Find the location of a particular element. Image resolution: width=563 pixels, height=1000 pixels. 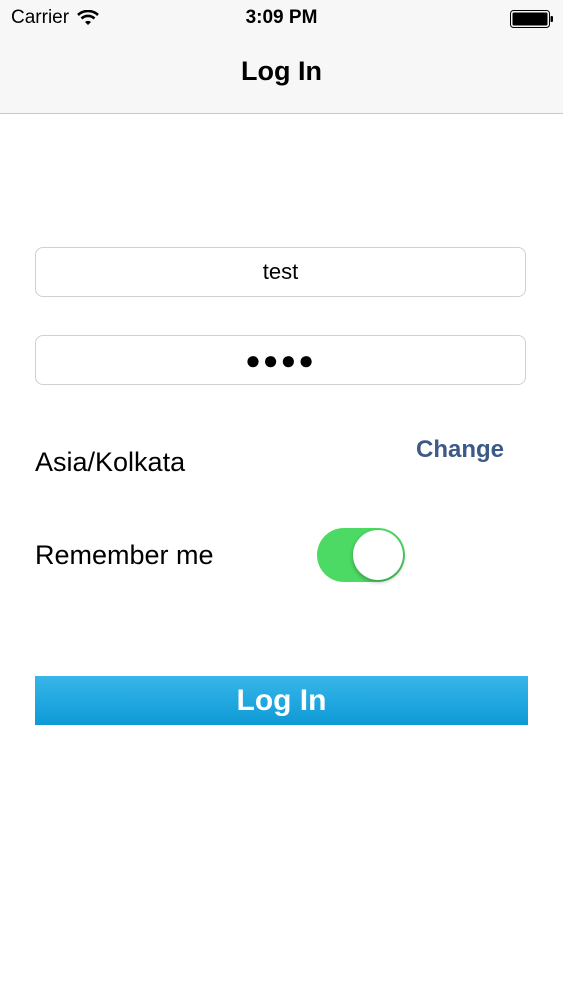

status-bar: Carrier 3:09 PM is located at coordinates (281, 19).